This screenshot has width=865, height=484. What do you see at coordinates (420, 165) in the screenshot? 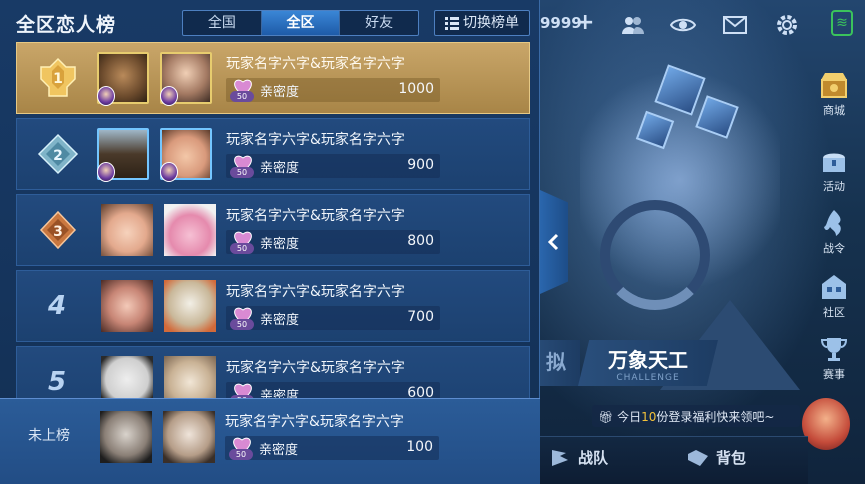
I see `intimacy-value: 900` at bounding box center [420, 165].